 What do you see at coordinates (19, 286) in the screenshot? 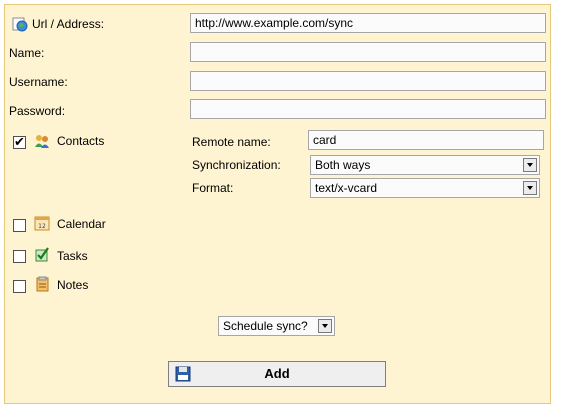
I see `notes-checkbox` at bounding box center [19, 286].